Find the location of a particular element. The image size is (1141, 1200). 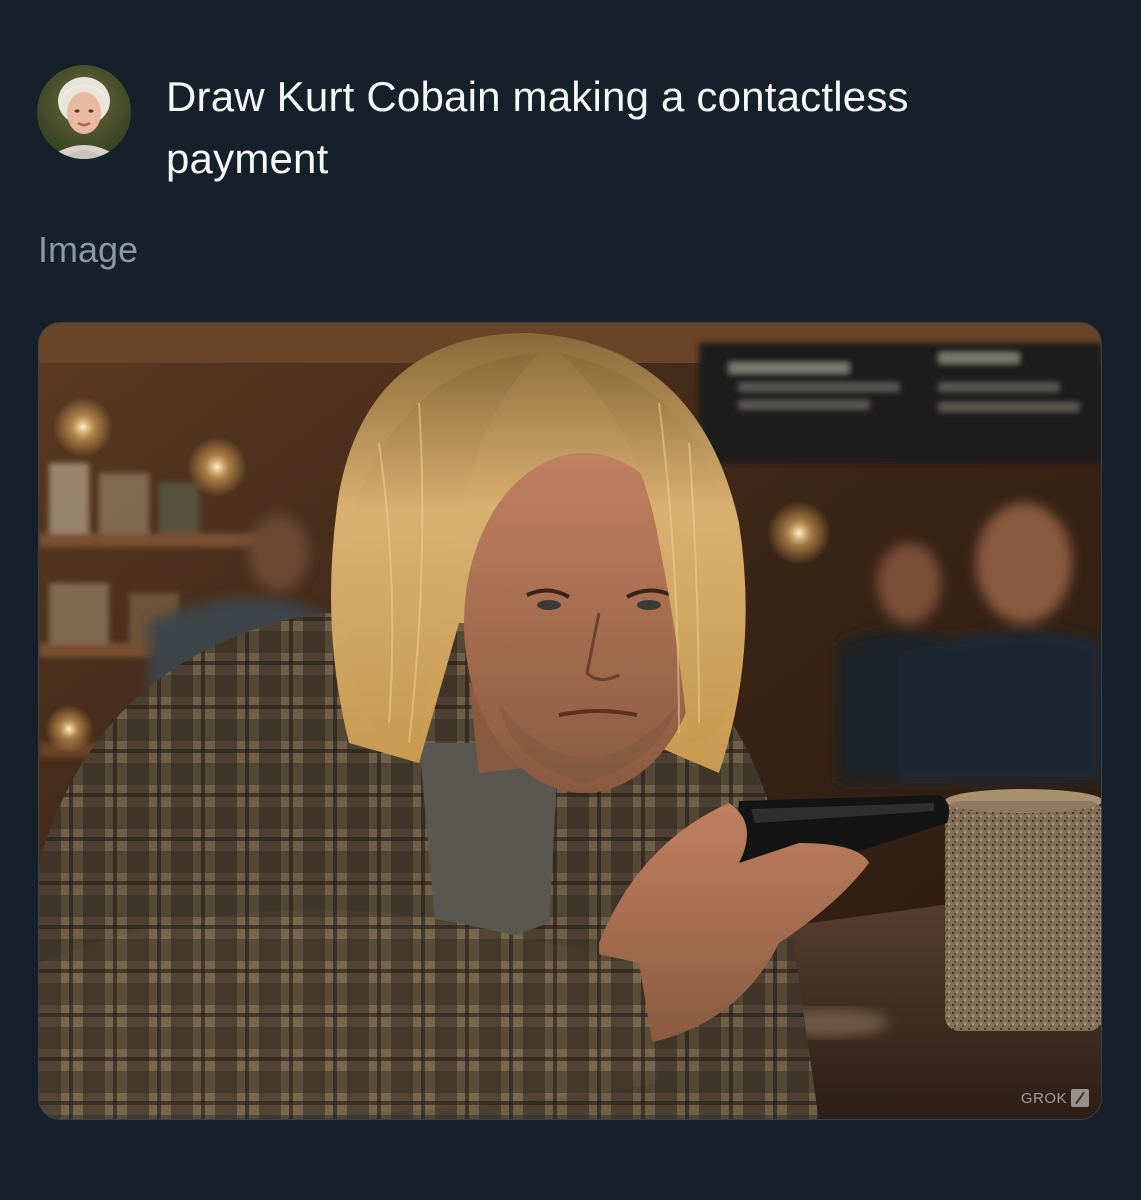

grok-watermark: GROK is located at coordinates (1055, 1098).